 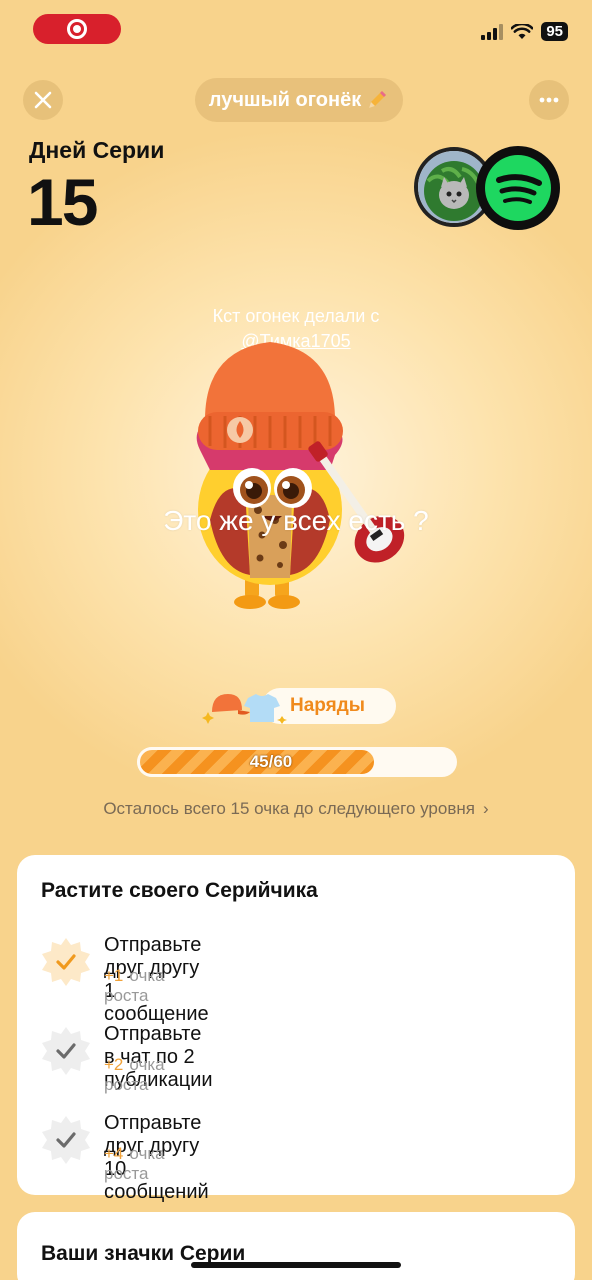 What do you see at coordinates (134, 986) in the screenshot?
I see `task-reward: +1 очка роста` at bounding box center [134, 986].